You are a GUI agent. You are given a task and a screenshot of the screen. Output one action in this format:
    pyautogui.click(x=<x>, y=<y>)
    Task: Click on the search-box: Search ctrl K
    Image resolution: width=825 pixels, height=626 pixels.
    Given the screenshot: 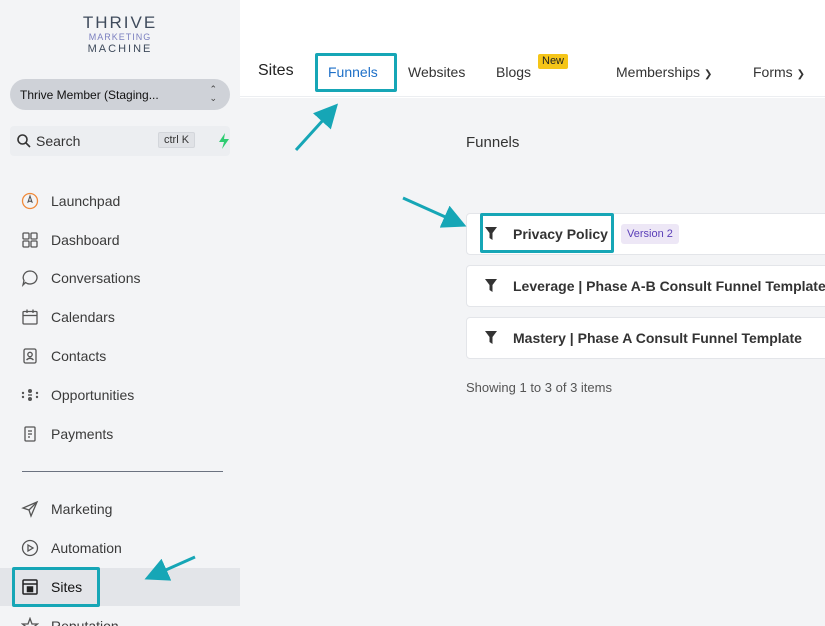 What is the action you would take?
    pyautogui.click(x=120, y=141)
    